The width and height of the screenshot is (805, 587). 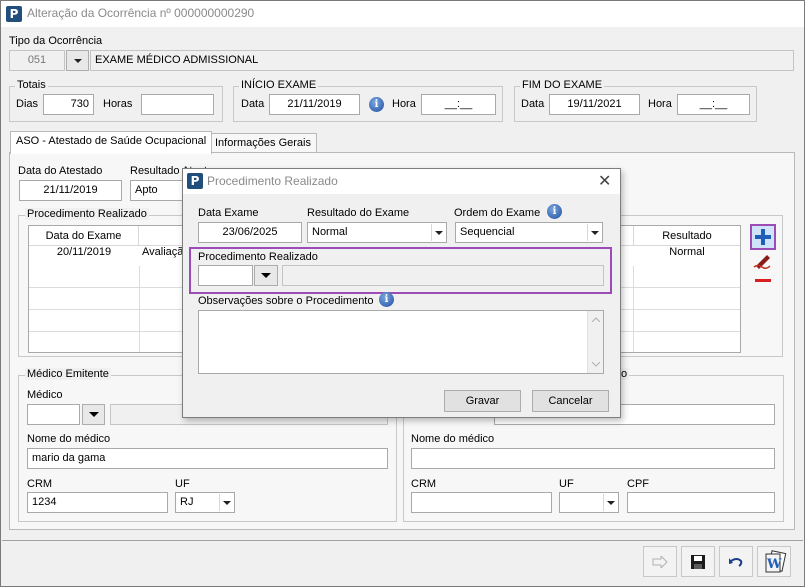 I want to click on uf-select: RJ, so click(x=205, y=502).